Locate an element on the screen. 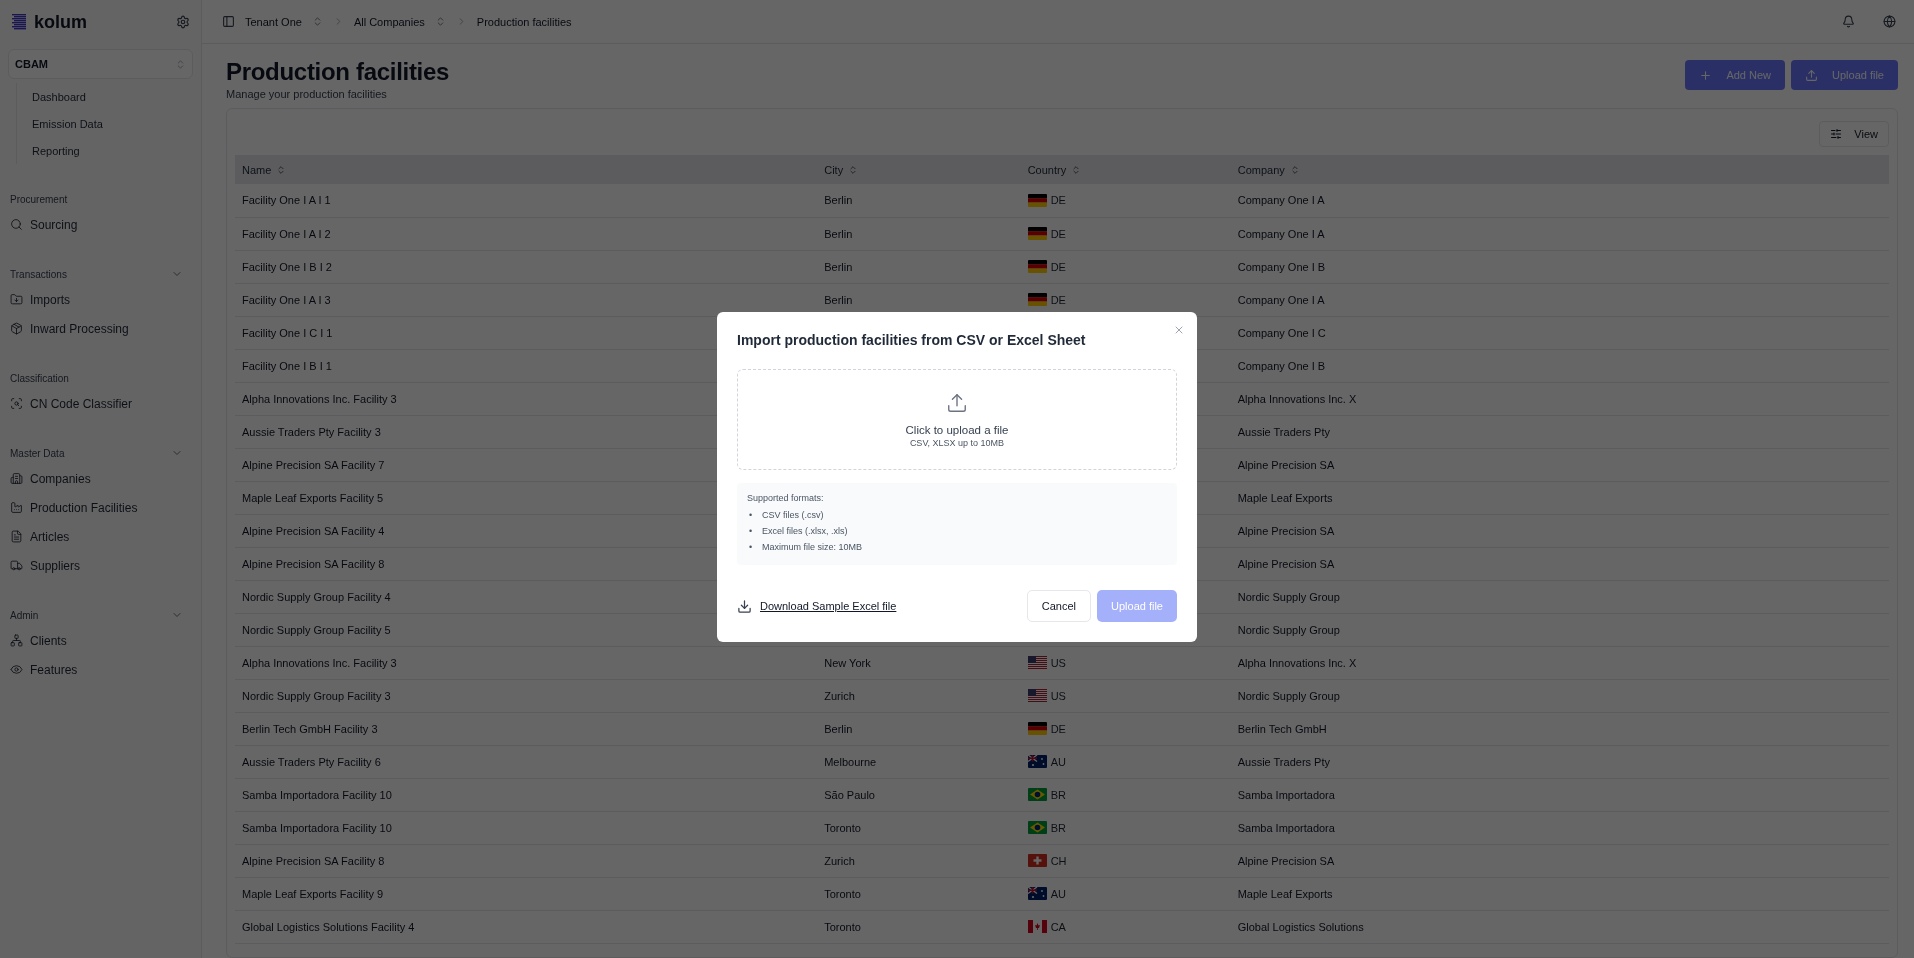  module-selector: CBAM is located at coordinates (100, 64).